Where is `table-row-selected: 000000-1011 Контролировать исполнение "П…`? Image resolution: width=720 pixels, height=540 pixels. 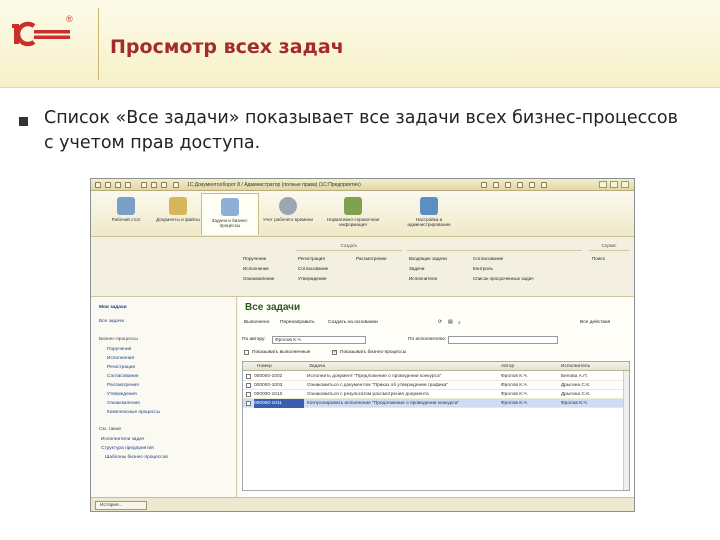
table-row-selected: 000000-1011 Контролировать исполнение "П… is located at coordinates (436, 403).